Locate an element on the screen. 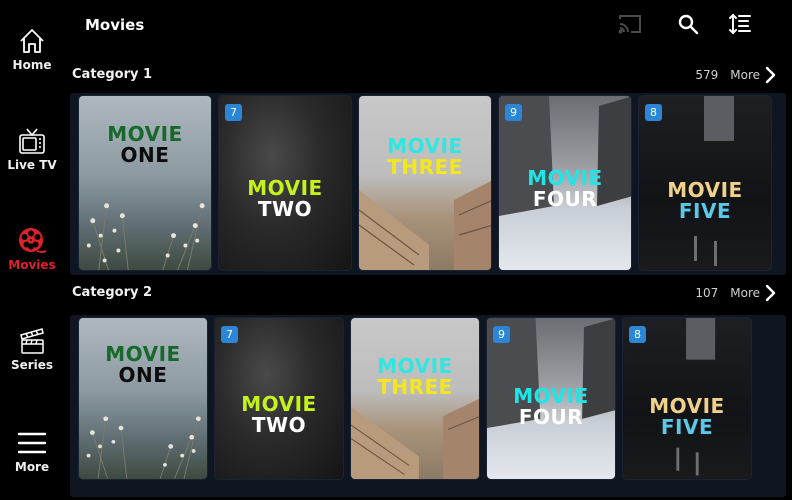 The height and width of the screenshot is (500, 792). sidebar-item-live-tv: Live TV is located at coordinates (32, 149).